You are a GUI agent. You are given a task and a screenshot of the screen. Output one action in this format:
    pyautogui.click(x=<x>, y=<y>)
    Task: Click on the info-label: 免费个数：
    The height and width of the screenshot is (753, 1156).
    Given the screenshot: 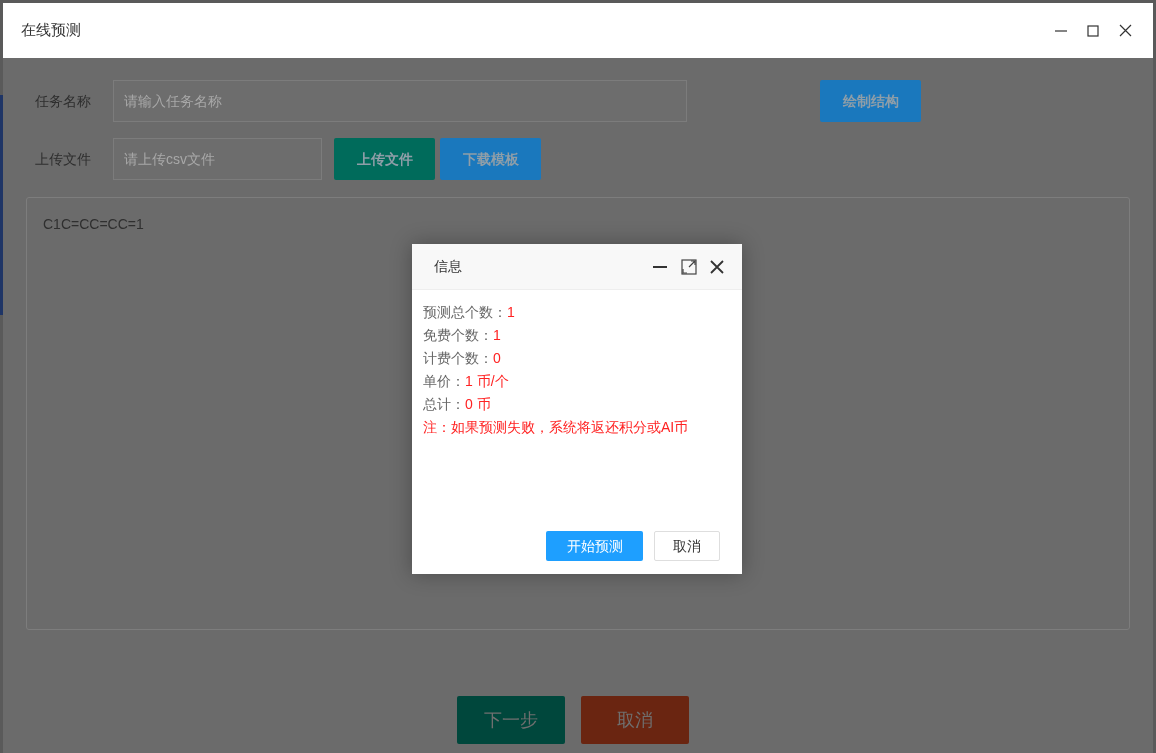 What is the action you would take?
    pyautogui.click(x=458, y=335)
    